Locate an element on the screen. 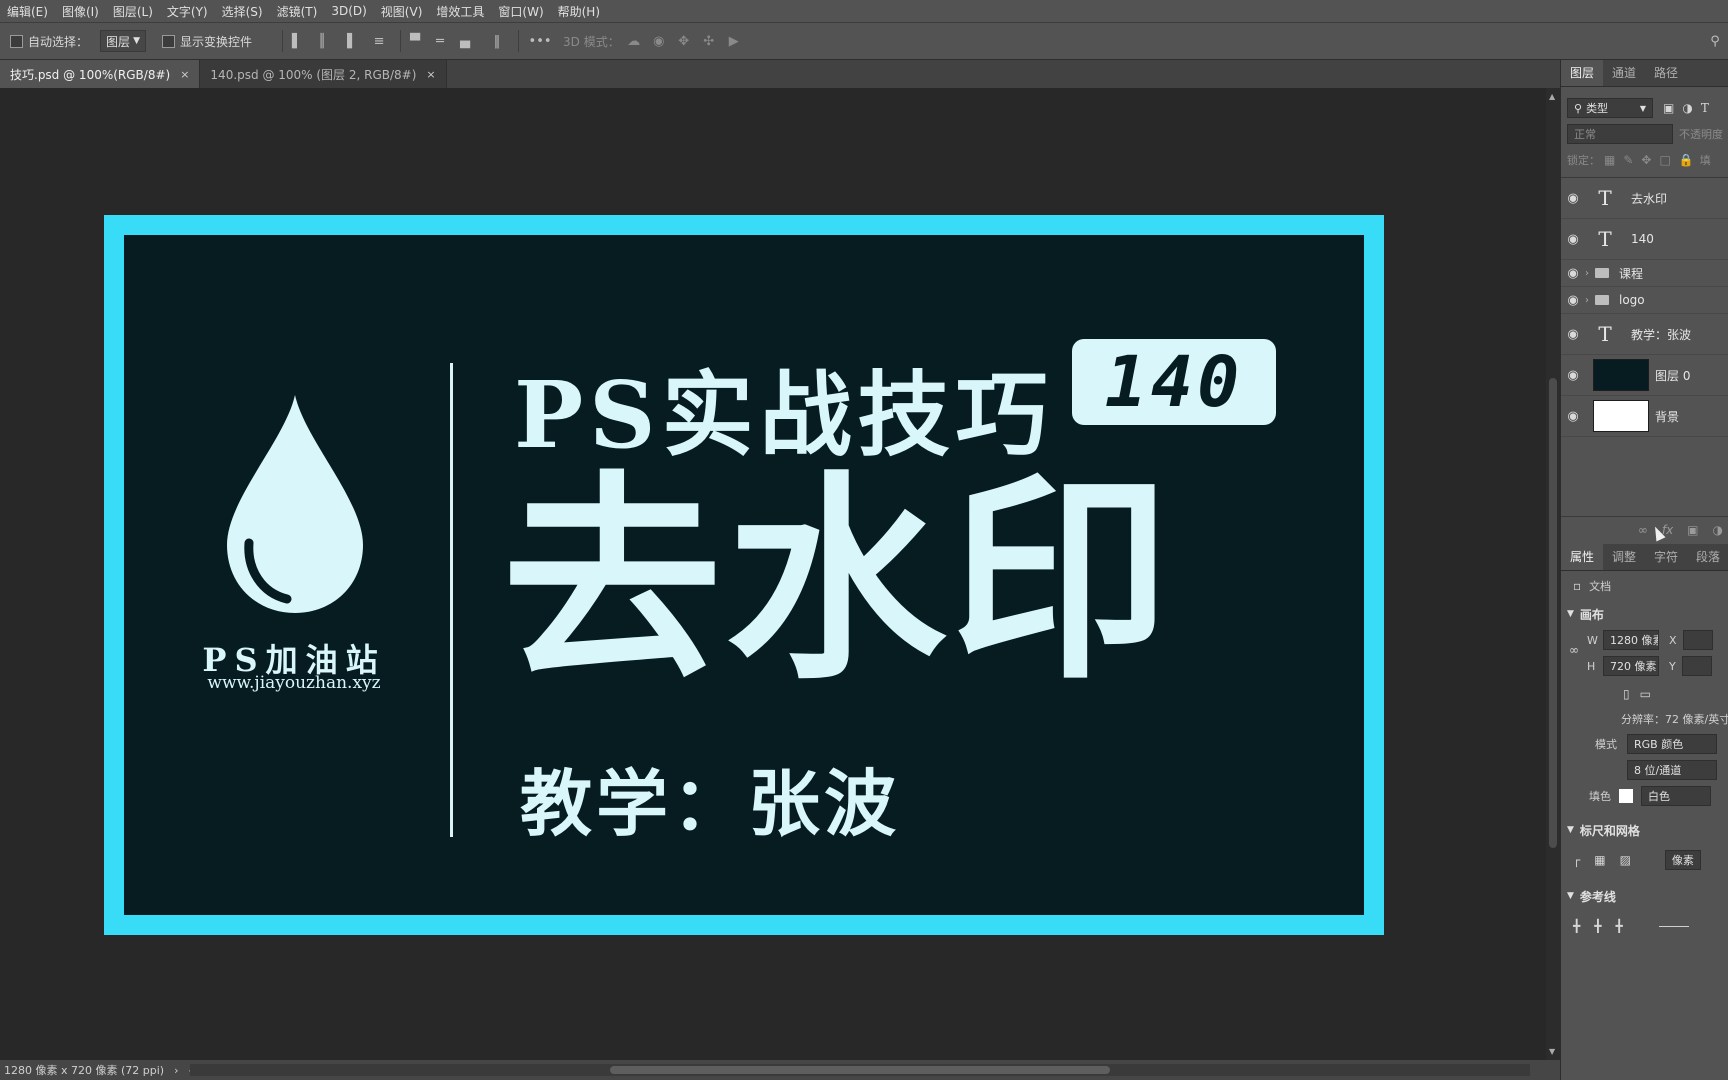  fill-swatch is located at coordinates (1626, 796).